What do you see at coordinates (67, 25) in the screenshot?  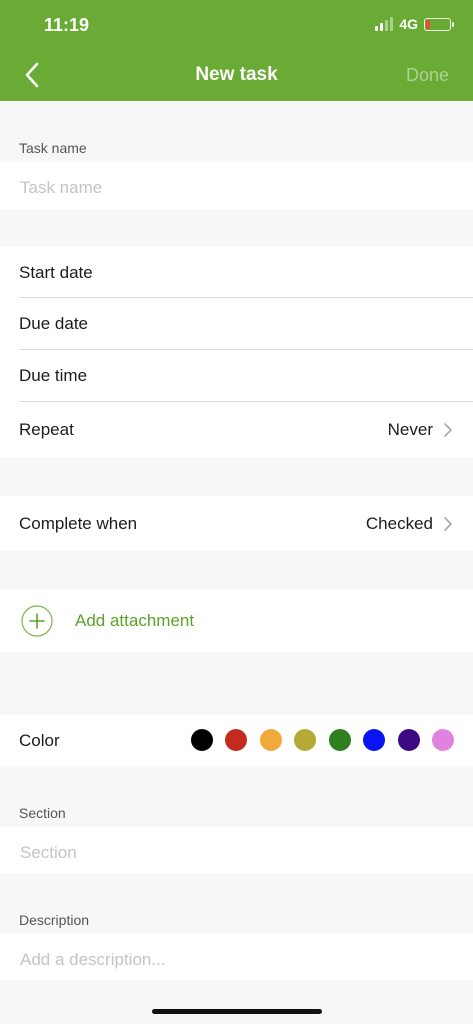 I see `status-time: 11:19` at bounding box center [67, 25].